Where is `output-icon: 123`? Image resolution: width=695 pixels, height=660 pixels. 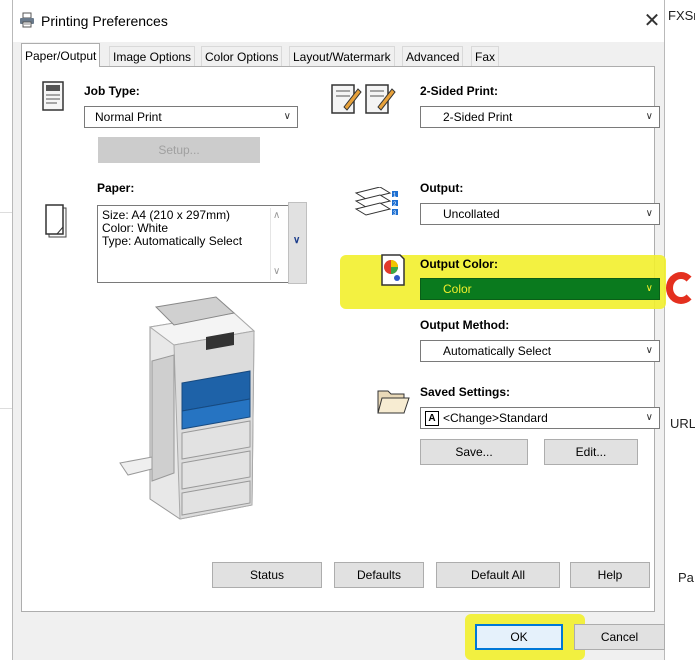 output-icon: 123 is located at coordinates (378, 204).